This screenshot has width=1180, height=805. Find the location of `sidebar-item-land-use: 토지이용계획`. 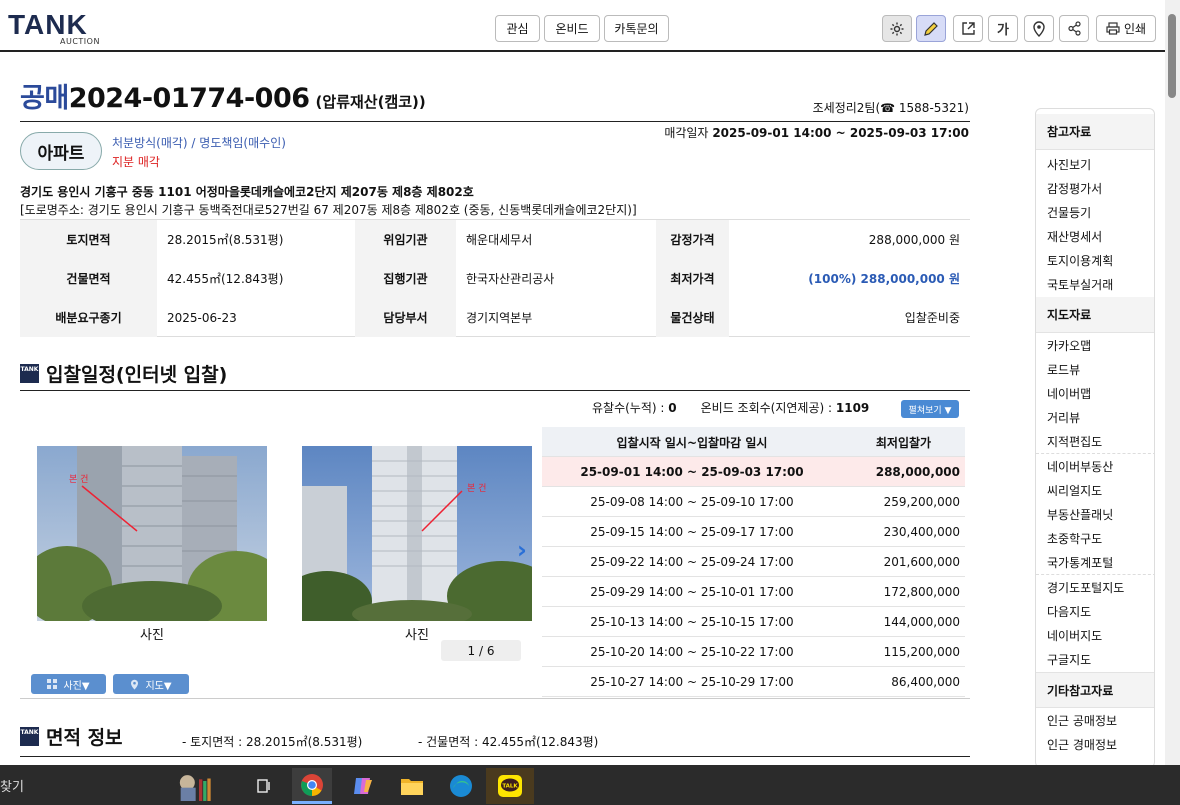

sidebar-item-land-use: 토지이용계획 is located at coordinates (1080, 260).